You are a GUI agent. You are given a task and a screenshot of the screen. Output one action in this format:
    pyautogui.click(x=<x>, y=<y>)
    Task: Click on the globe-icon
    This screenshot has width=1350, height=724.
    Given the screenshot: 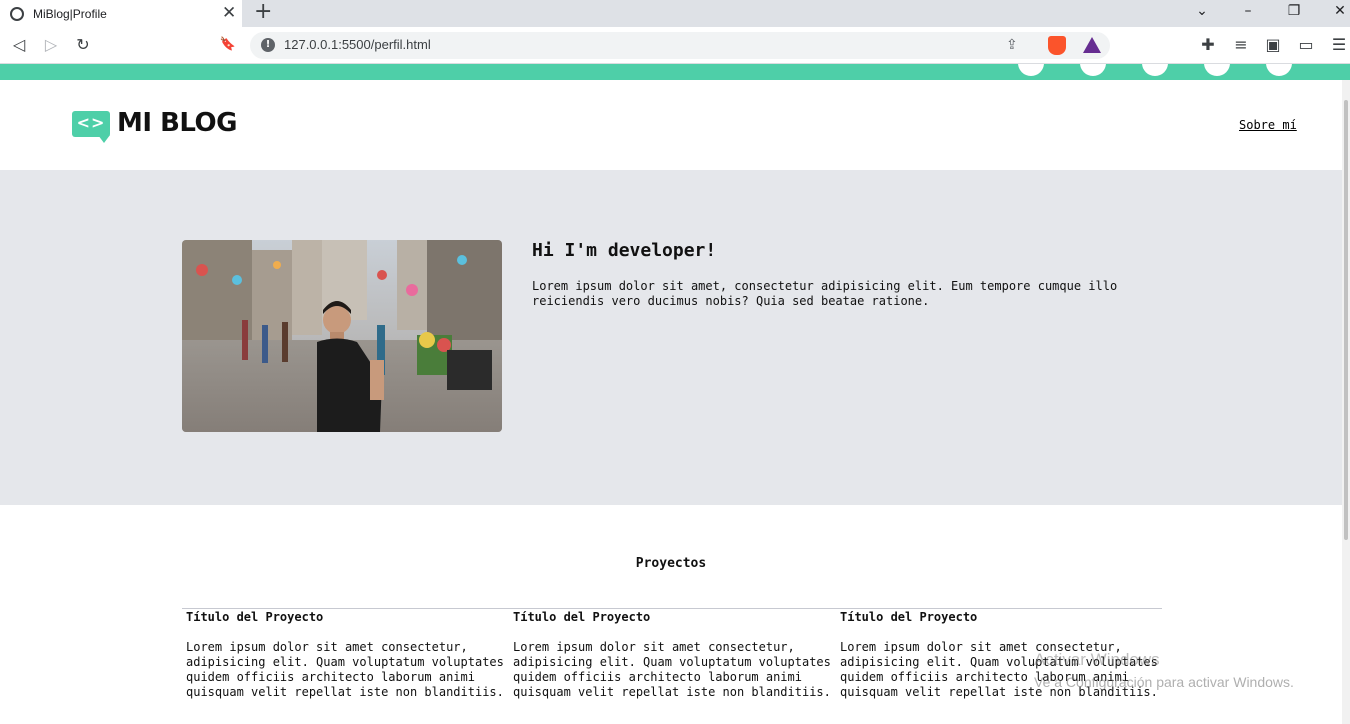 What is the action you would take?
    pyautogui.click(x=17, y=13)
    